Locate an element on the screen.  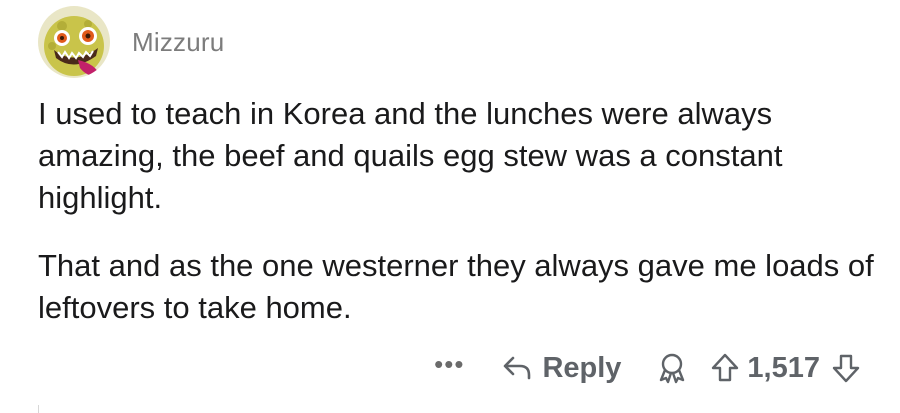
vote-count: 1,517 is located at coordinates (783, 367).